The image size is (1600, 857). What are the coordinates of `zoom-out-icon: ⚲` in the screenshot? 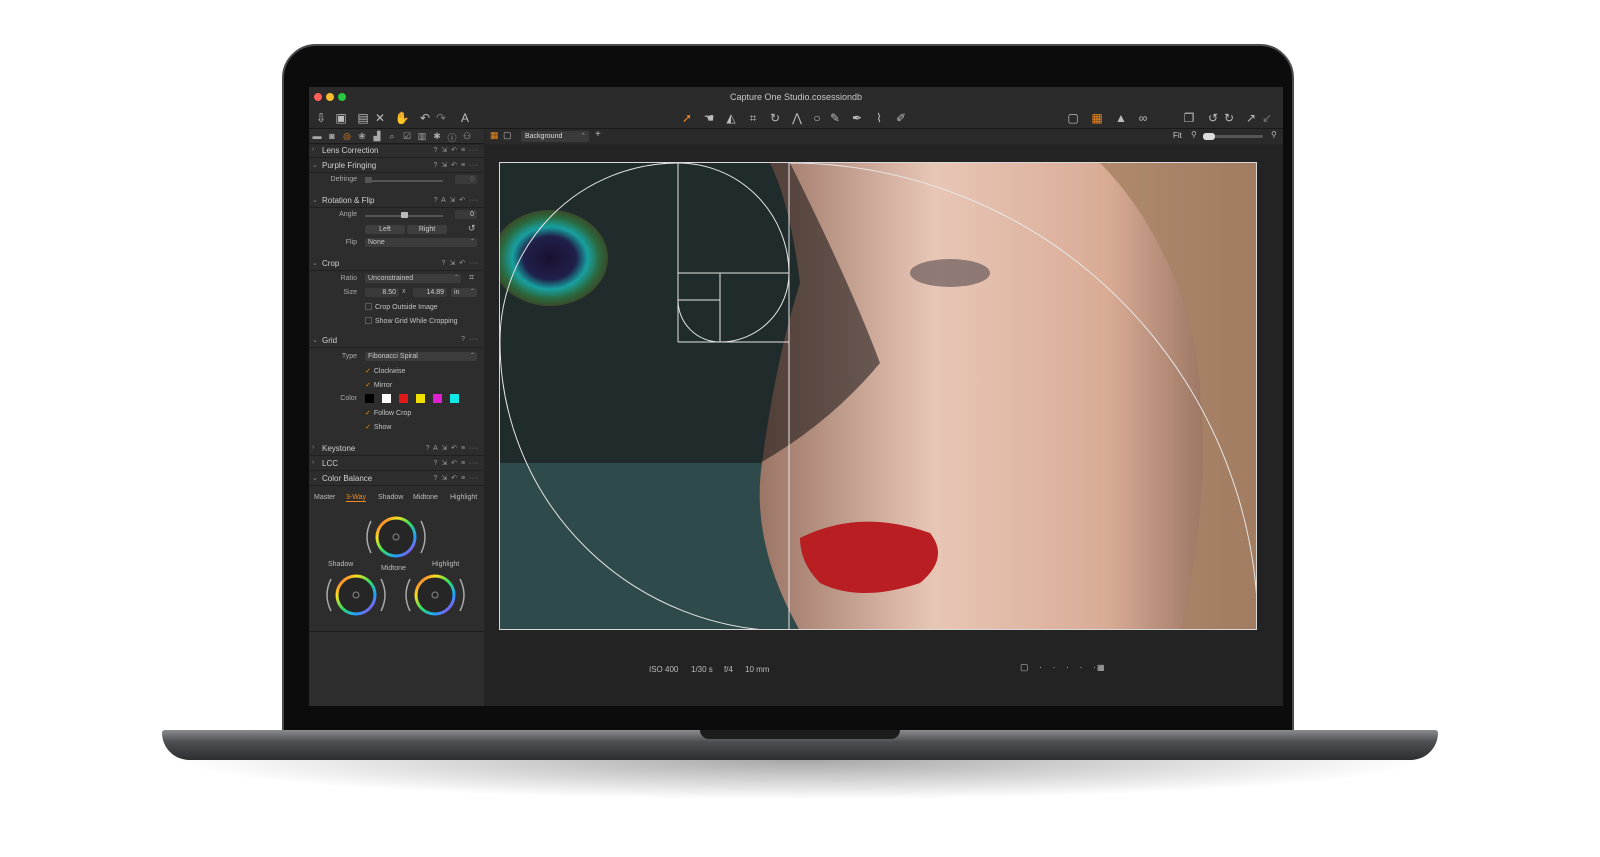 It's located at (1194, 134).